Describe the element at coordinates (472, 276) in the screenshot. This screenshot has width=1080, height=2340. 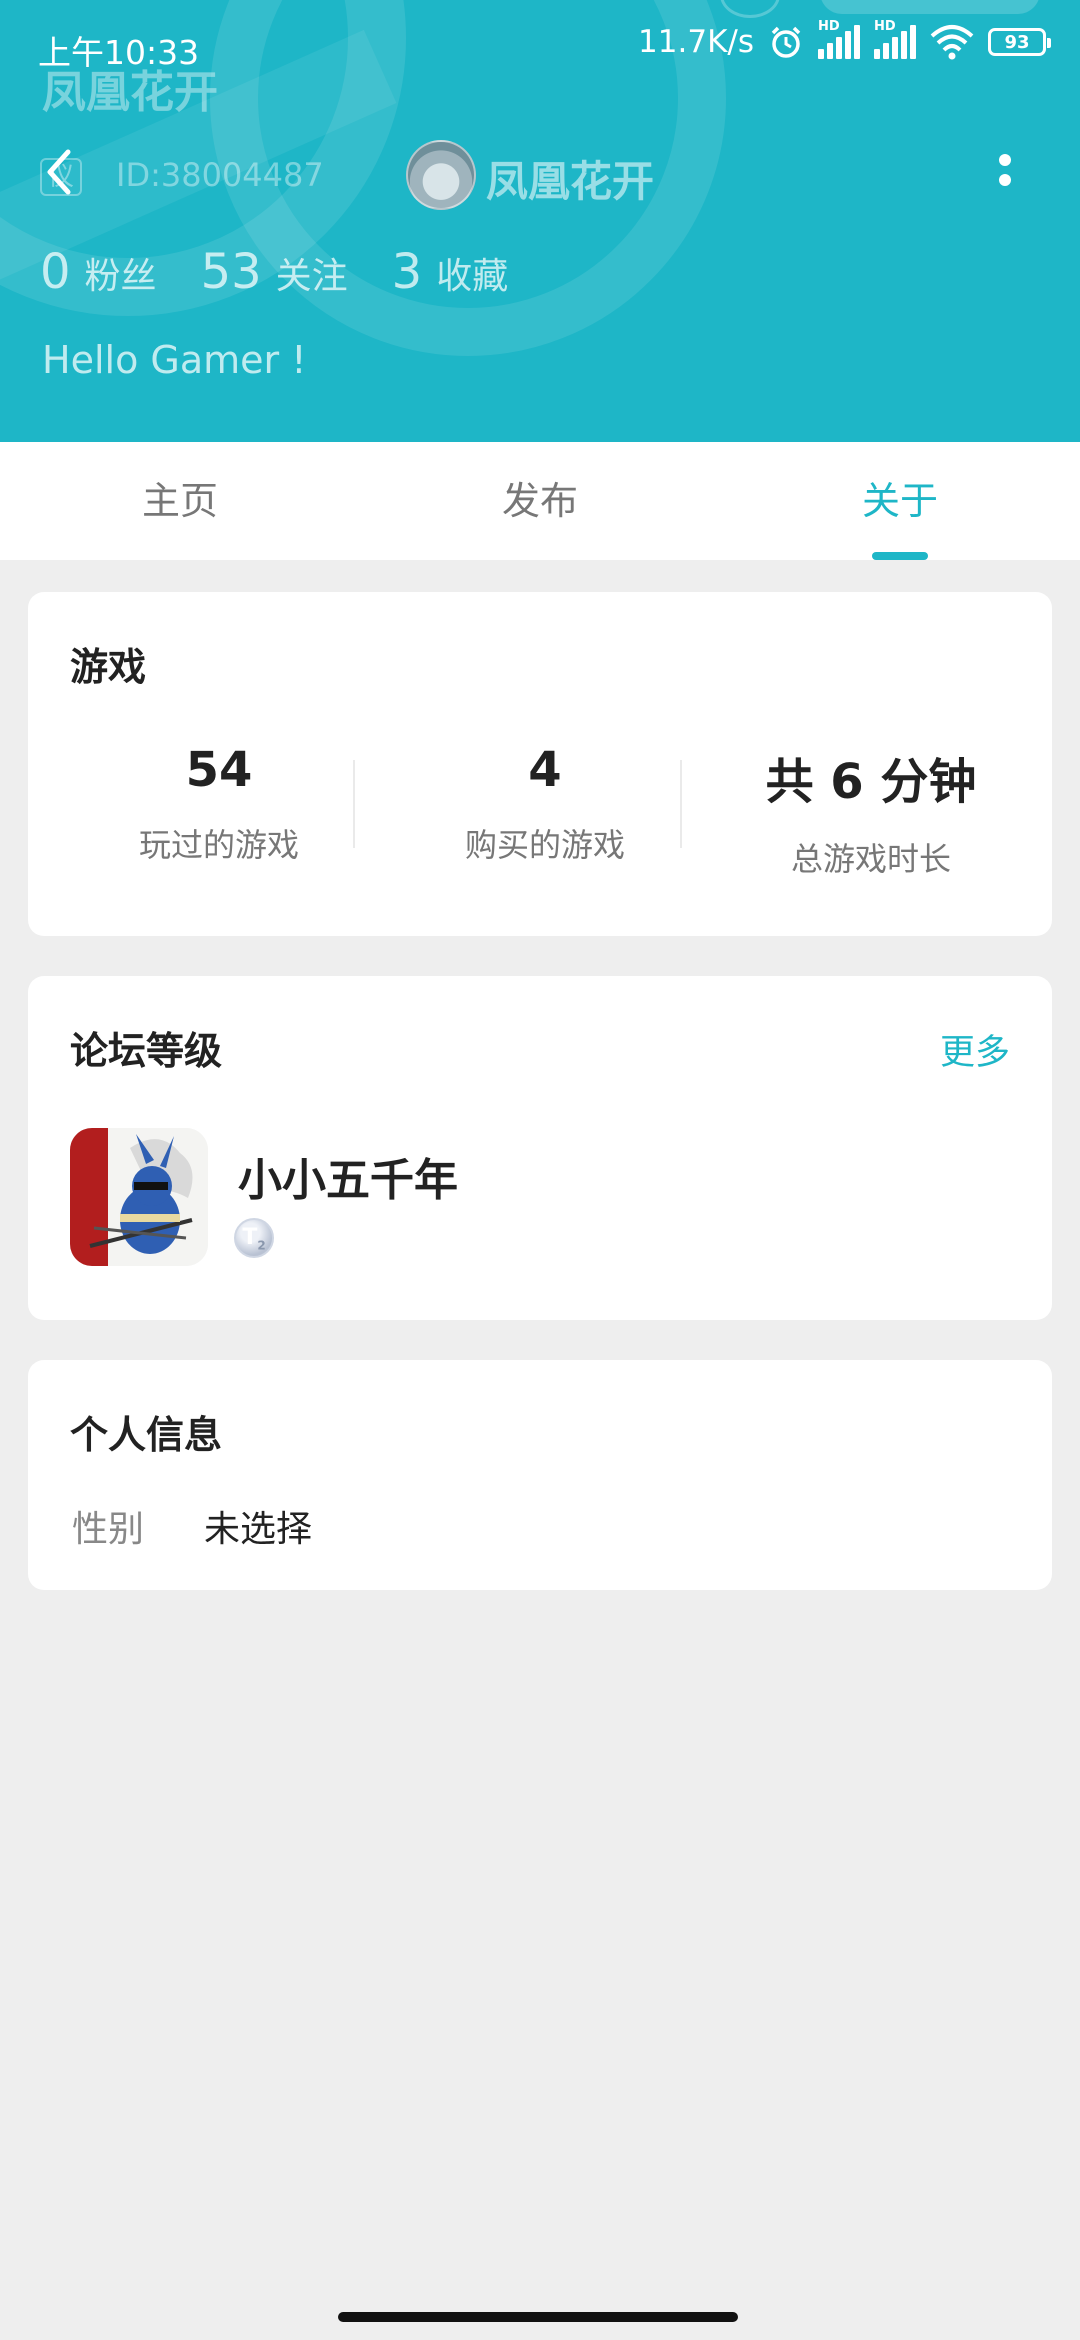
I see `stat-label: 收藏` at that location.